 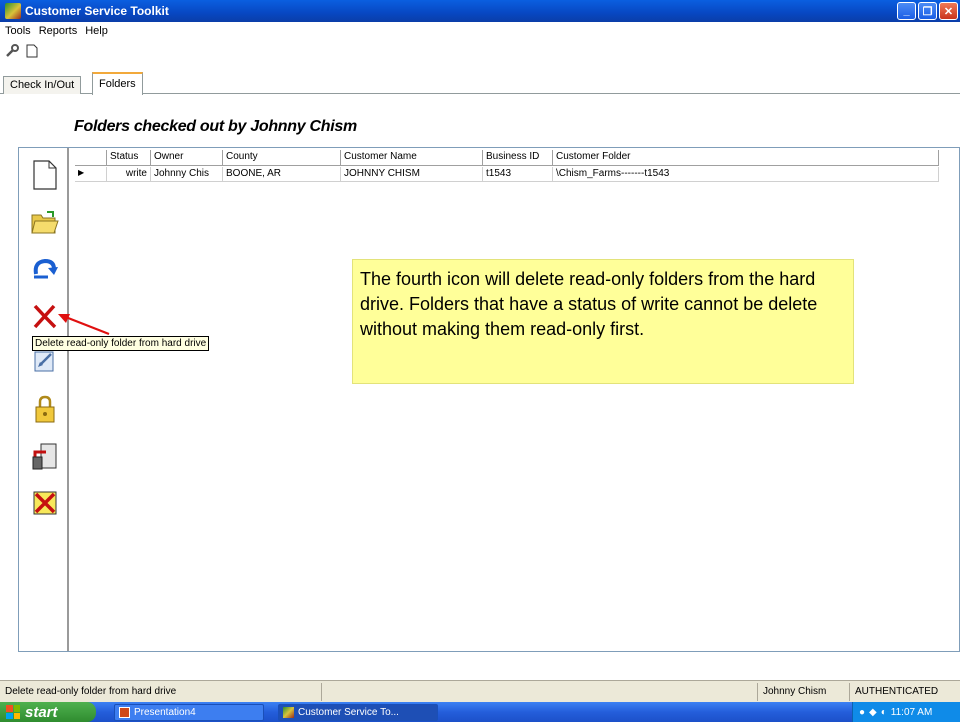 What do you see at coordinates (187, 157) in the screenshot?
I see `column-header-owner: Owner` at bounding box center [187, 157].